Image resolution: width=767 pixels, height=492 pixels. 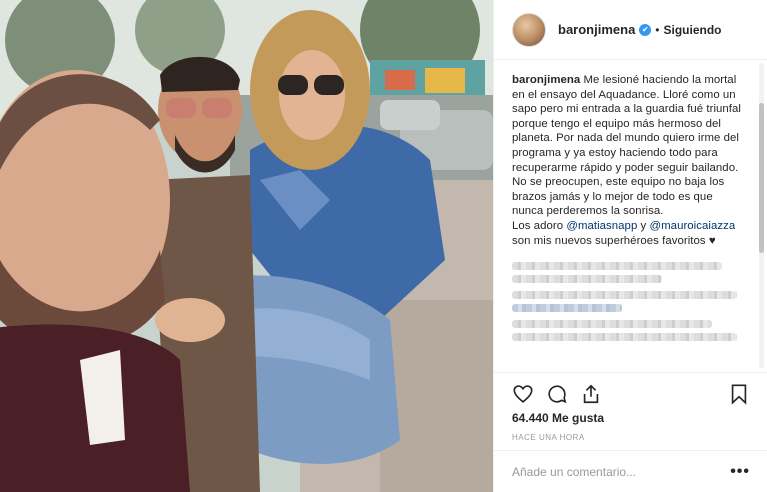 What do you see at coordinates (614, 240) in the screenshot?
I see `caption-text-3-suffix: son mis nuevos superhéroes favoritos ♥` at bounding box center [614, 240].